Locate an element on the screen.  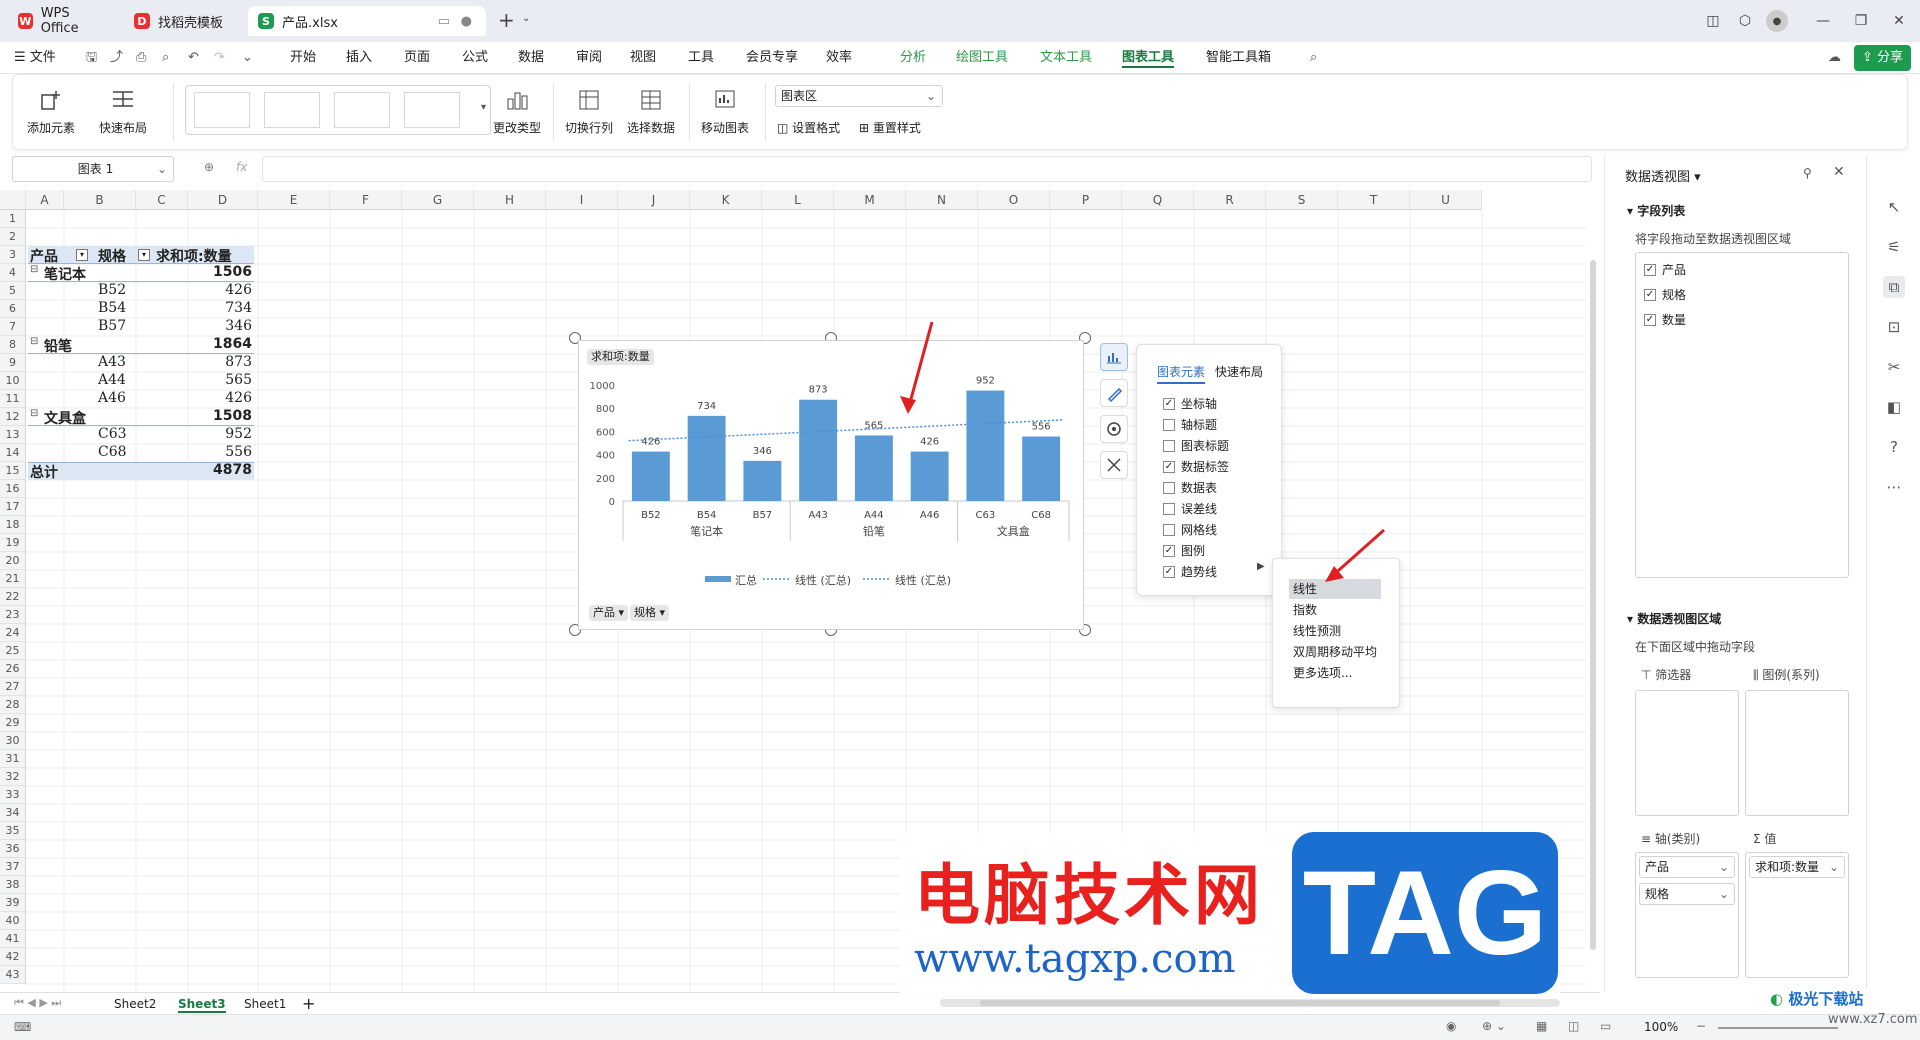
chart-element-3: ✓ 数据标签 is located at coordinates (1196, 466).